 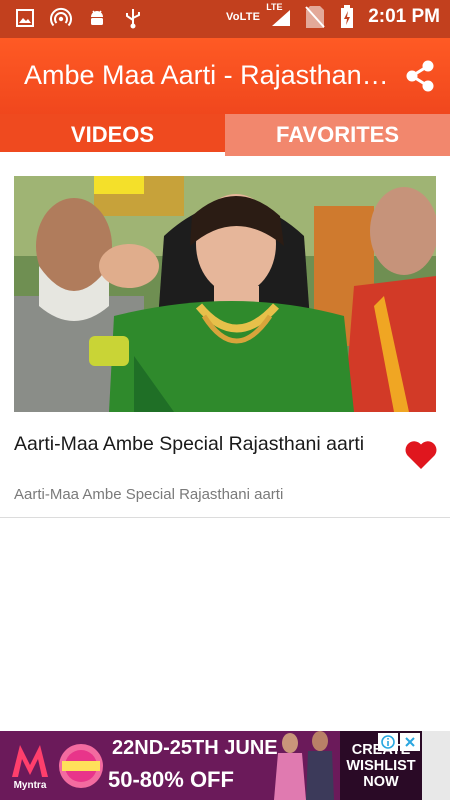 What do you see at coordinates (347, 16) in the screenshot?
I see `battery-icon` at bounding box center [347, 16].